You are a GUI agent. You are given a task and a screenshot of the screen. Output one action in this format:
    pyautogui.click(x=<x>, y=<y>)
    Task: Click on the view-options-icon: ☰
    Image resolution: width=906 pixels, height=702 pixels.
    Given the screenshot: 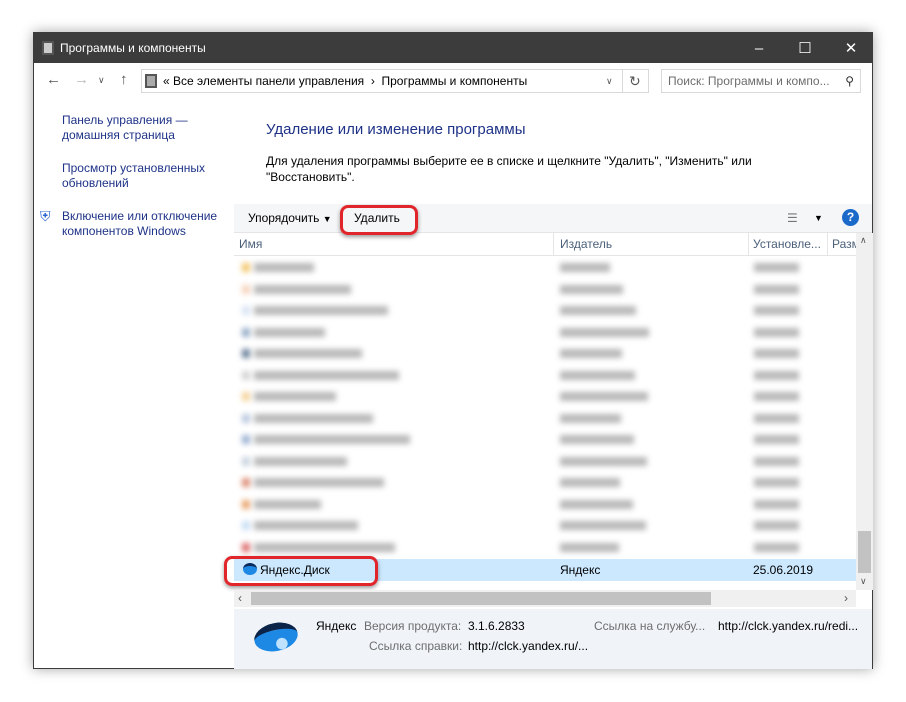 What is the action you would take?
    pyautogui.click(x=792, y=218)
    